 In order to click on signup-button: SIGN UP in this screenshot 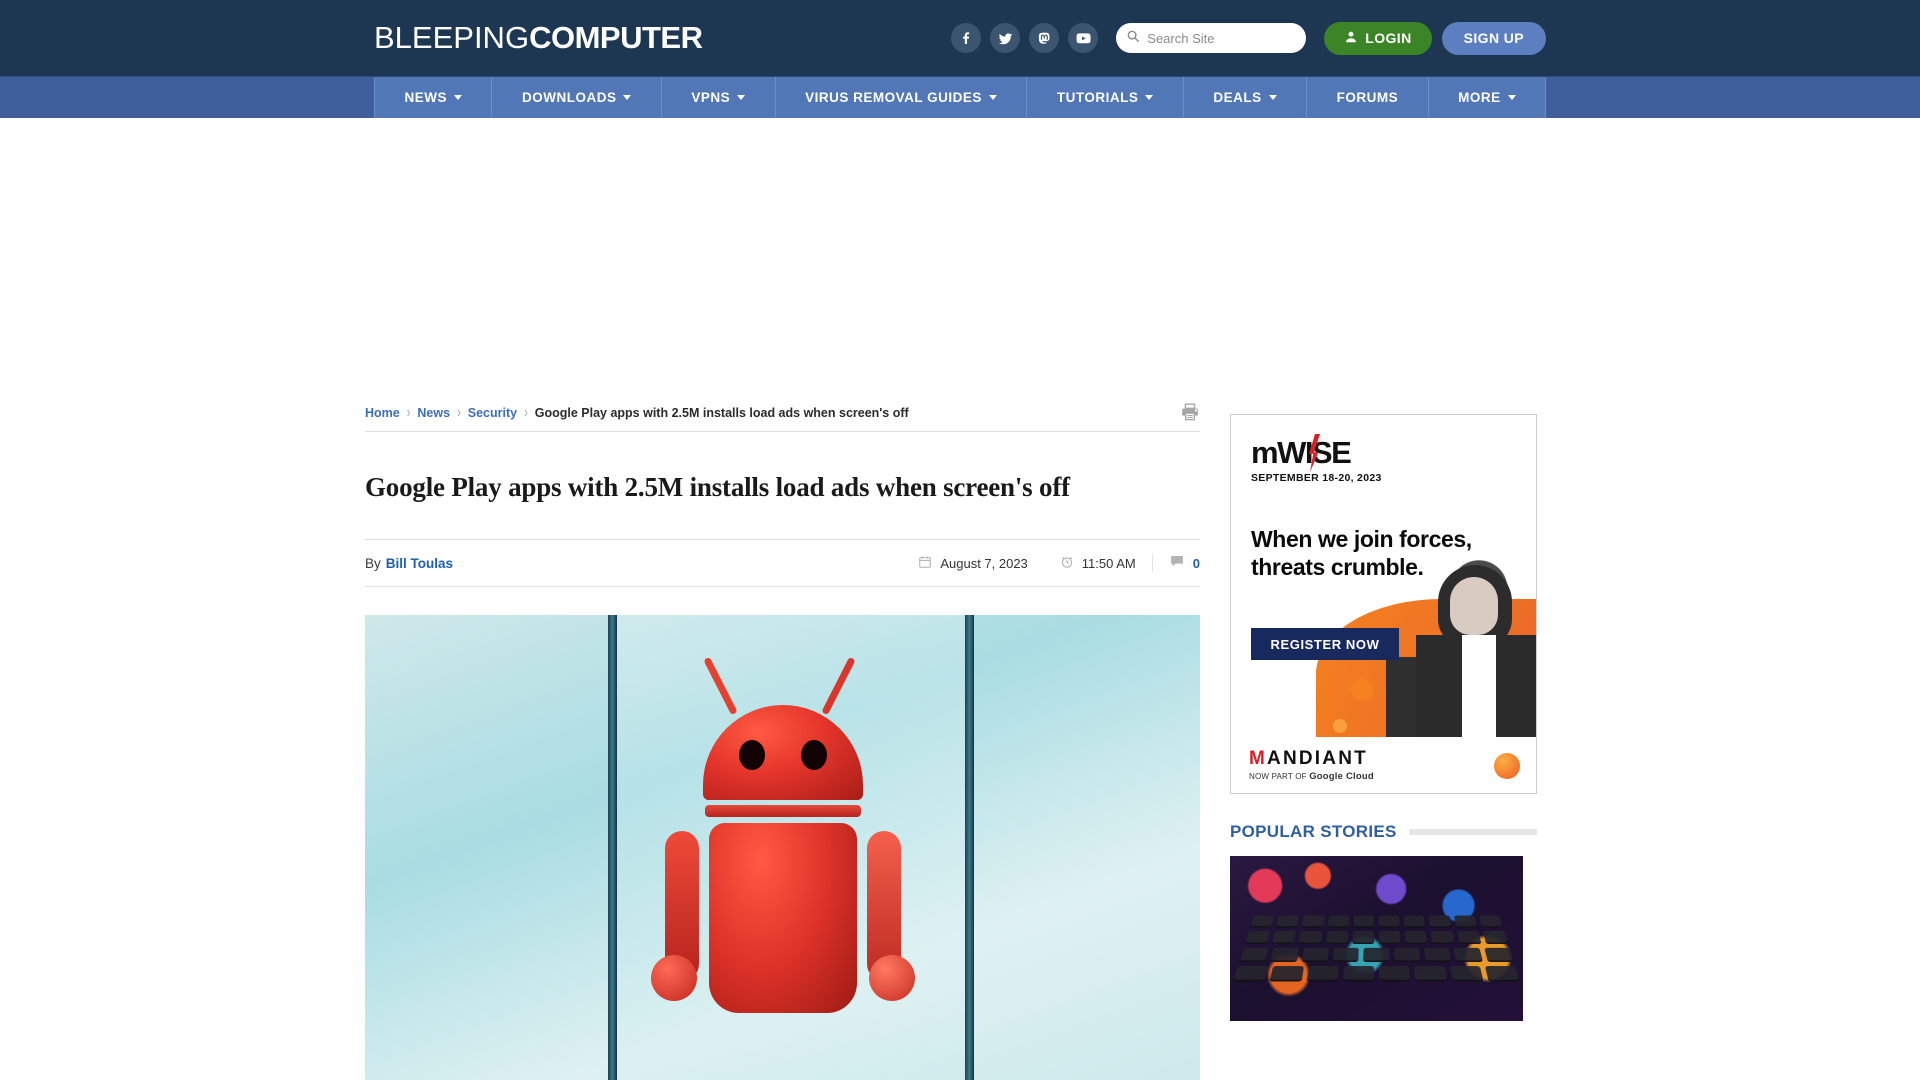, I will do `click(1493, 38)`.